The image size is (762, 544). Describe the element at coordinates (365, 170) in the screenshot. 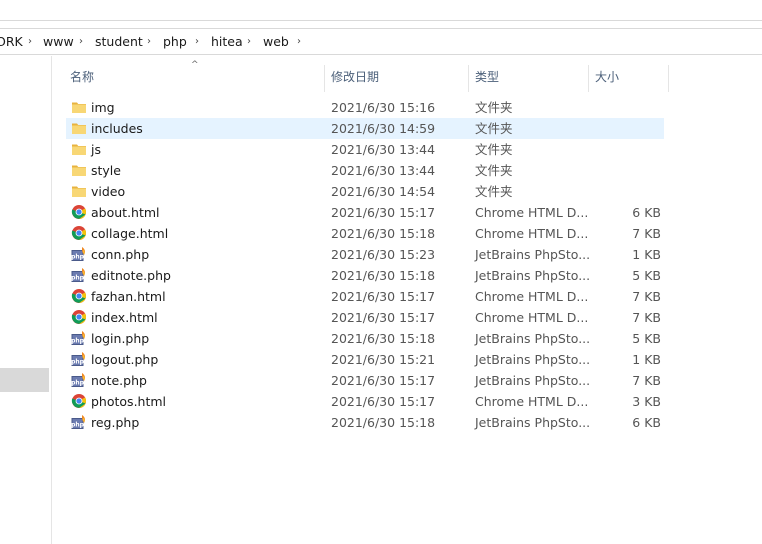

I see `file-row: style 2021/6/30 13:44 文件夹` at that location.